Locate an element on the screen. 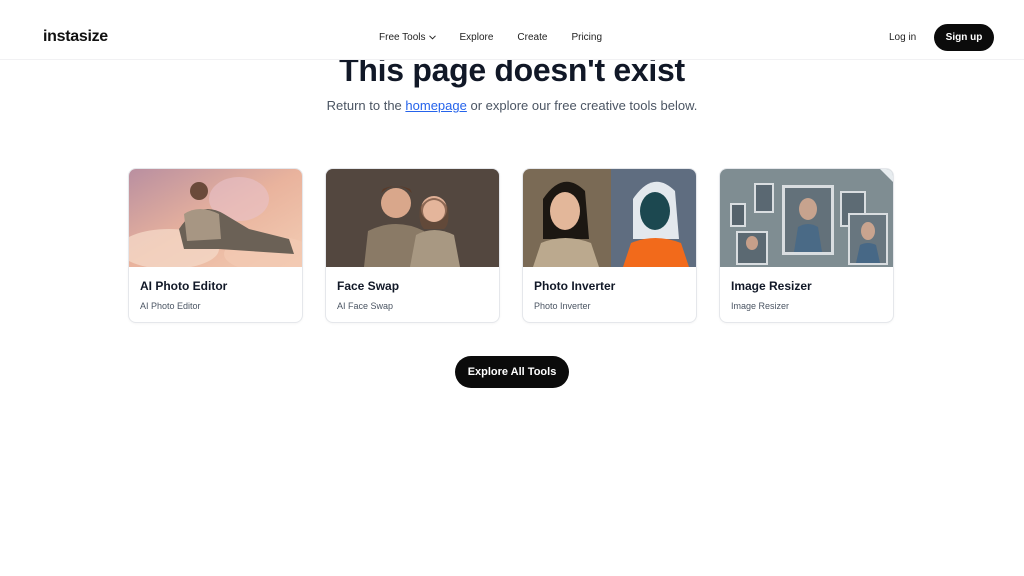  card-title: Face Swap is located at coordinates (368, 286).